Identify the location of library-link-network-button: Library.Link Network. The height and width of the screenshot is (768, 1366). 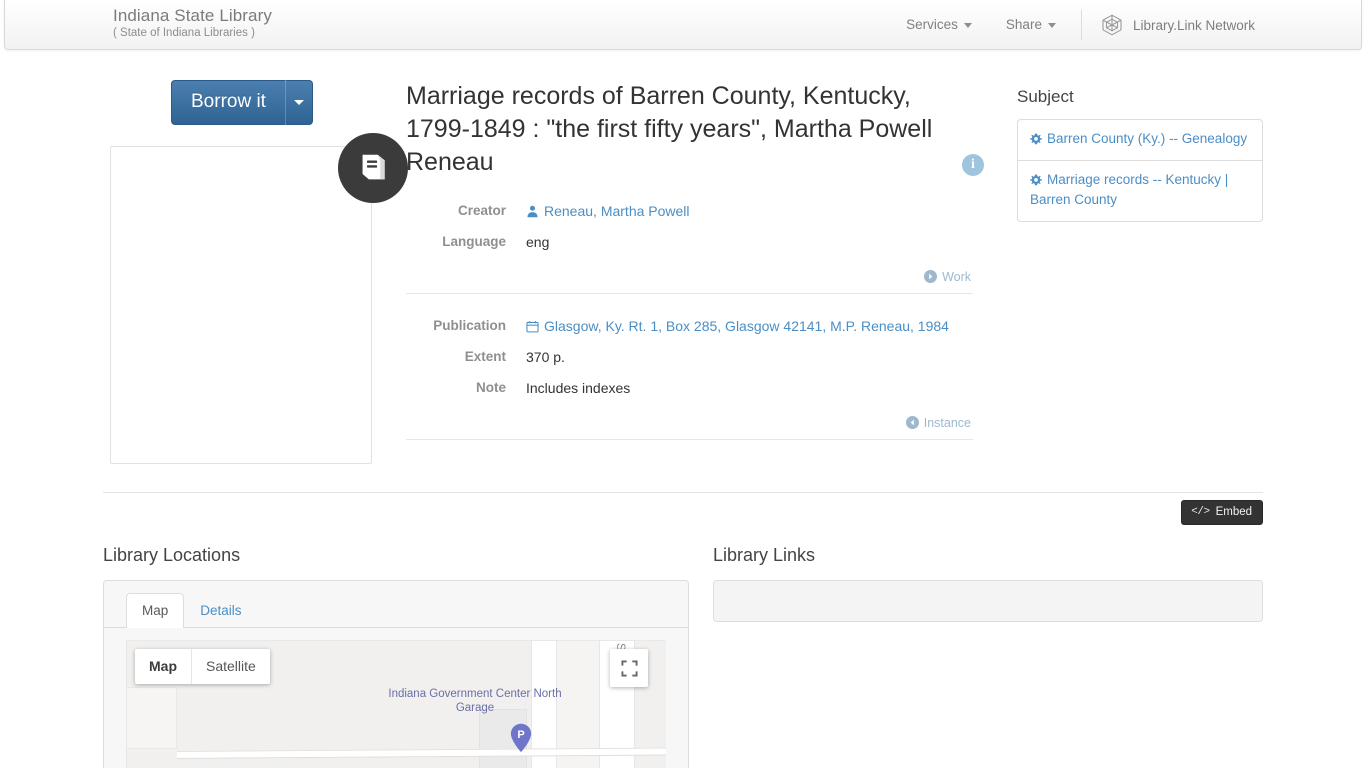
(1225, 25).